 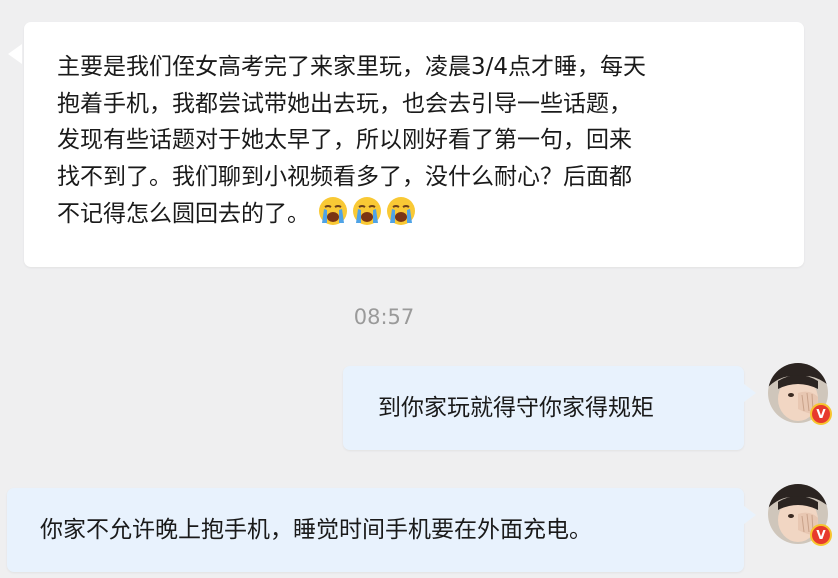 What do you see at coordinates (344, 103) in the screenshot?
I see `message-line: 抱着手机，我都尝试带她出去玩，也会去引导一些话题，` at bounding box center [344, 103].